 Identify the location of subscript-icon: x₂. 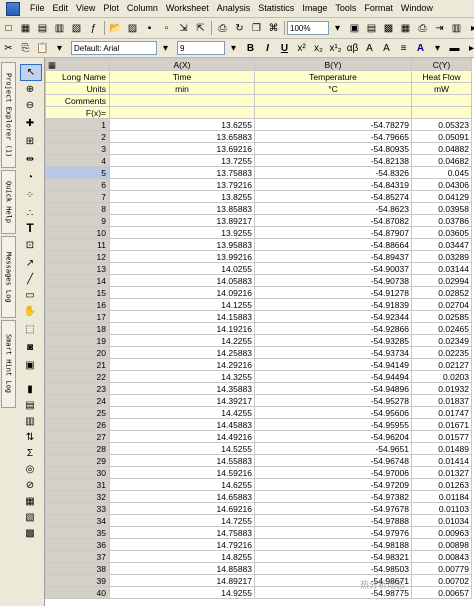
(318, 48).